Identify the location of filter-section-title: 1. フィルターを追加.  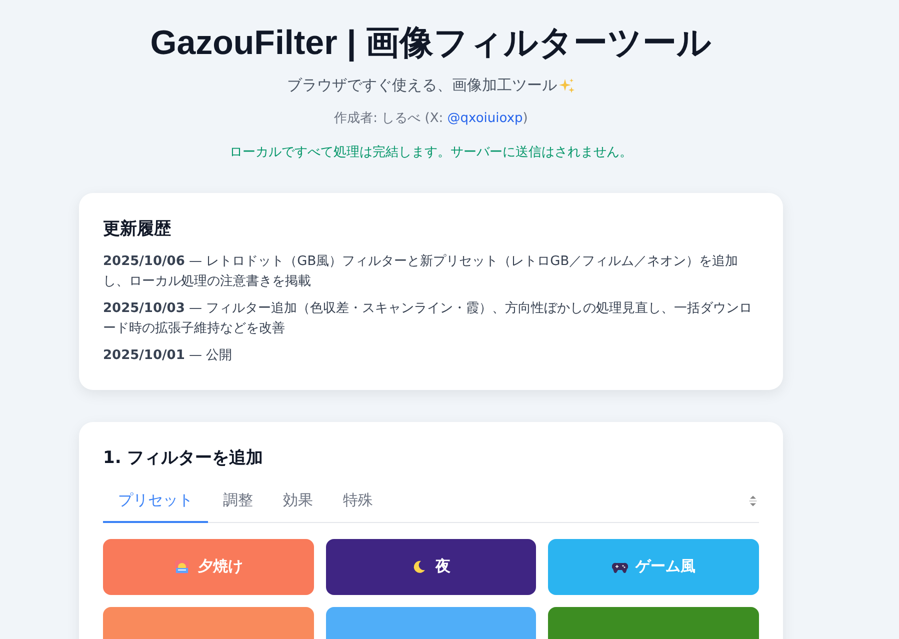
(183, 457).